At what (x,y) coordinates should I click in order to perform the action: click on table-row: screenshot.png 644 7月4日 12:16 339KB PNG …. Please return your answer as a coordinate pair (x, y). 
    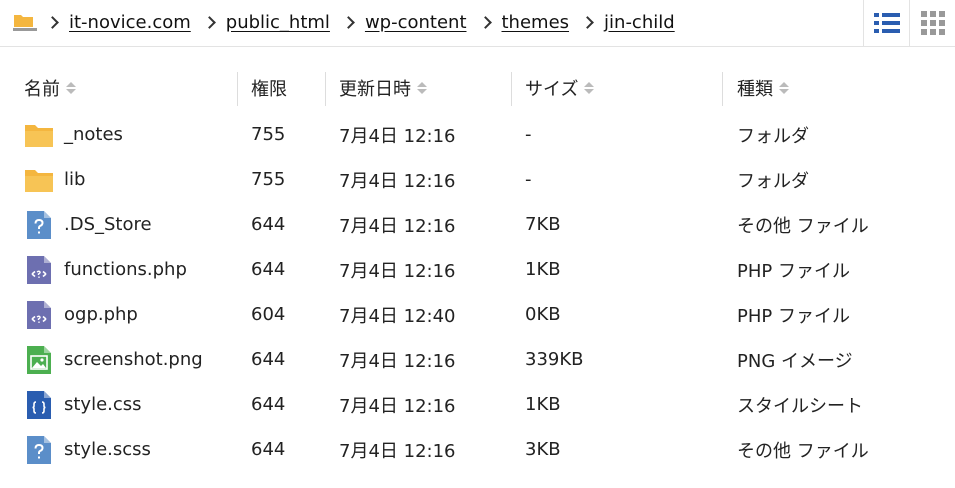
    Looking at the image, I should click on (477, 359).